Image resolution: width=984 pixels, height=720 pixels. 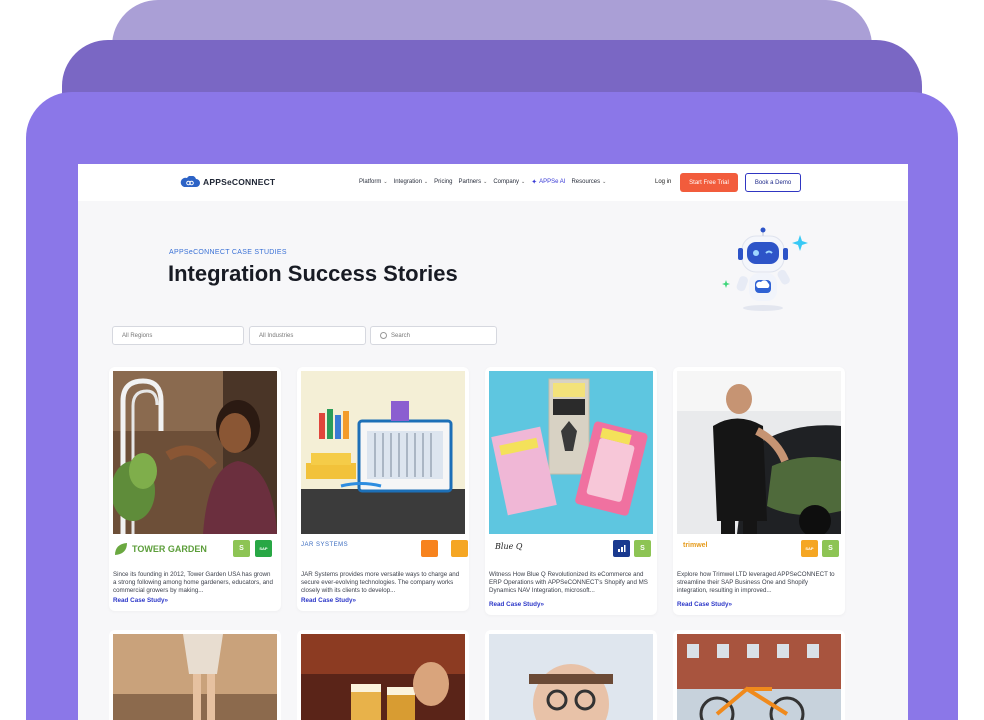 I want to click on menu-item-resources: Resources ⌄, so click(x=588, y=182).